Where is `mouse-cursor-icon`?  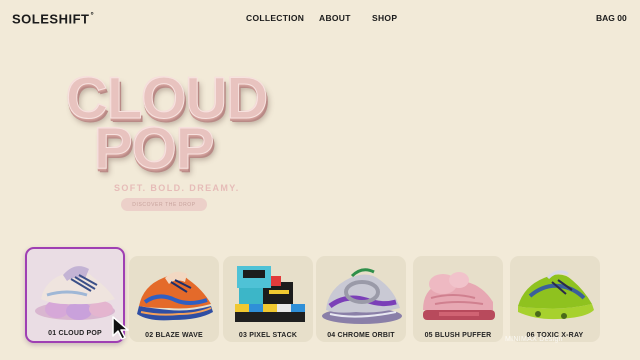 mouse-cursor-icon is located at coordinates (120, 328).